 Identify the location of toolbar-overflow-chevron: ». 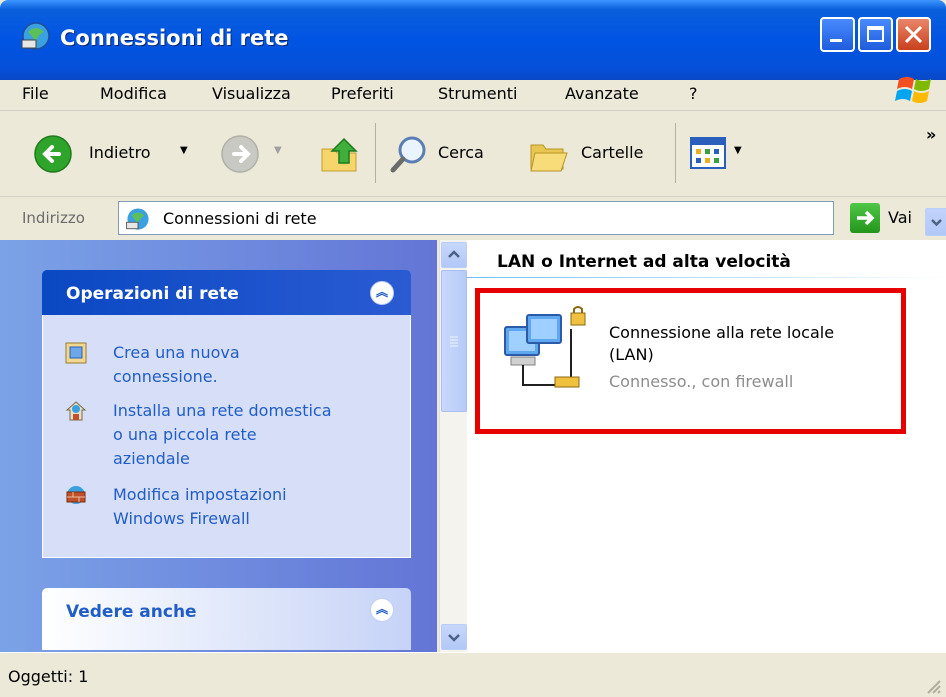
(931, 134).